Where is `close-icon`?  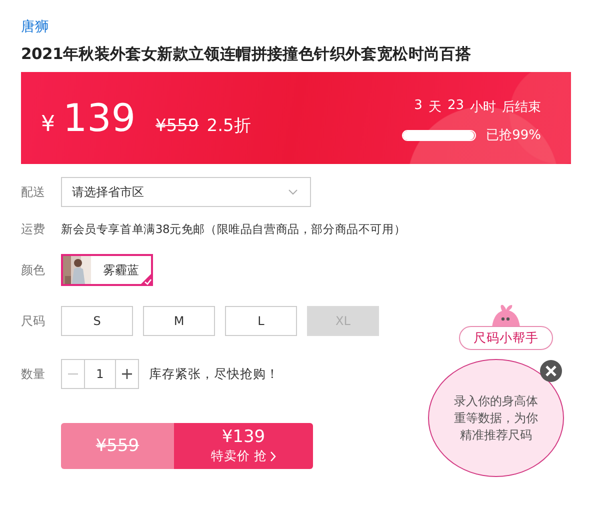
close-icon is located at coordinates (551, 371).